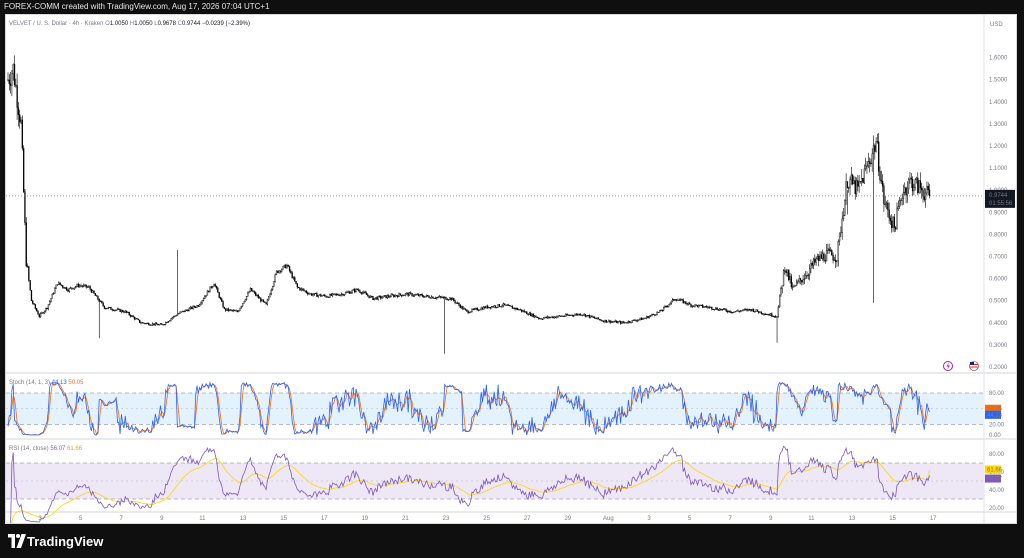 The image size is (1024, 558). What do you see at coordinates (997, 426) in the screenshot?
I see `stoch-tick-label: 20.00` at bounding box center [997, 426].